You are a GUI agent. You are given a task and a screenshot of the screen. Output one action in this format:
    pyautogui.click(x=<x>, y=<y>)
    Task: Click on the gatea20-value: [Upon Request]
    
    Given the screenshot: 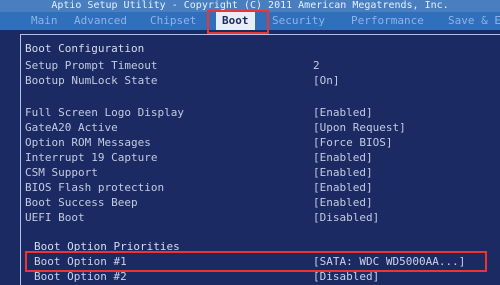 What is the action you would take?
    pyautogui.click(x=359, y=128)
    